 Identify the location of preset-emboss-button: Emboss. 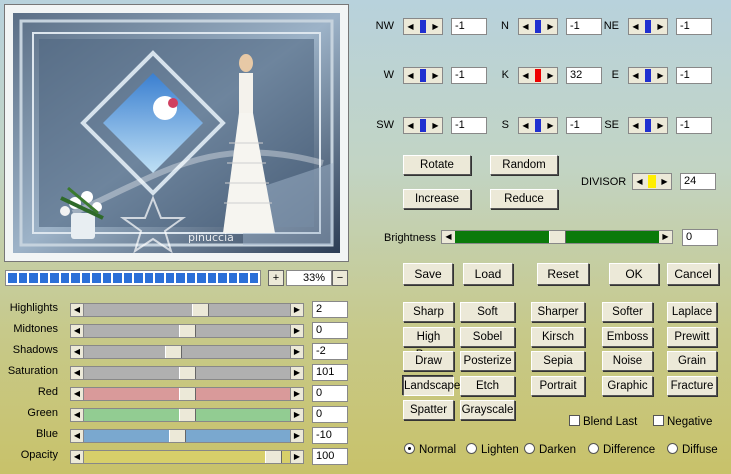
(627, 336).